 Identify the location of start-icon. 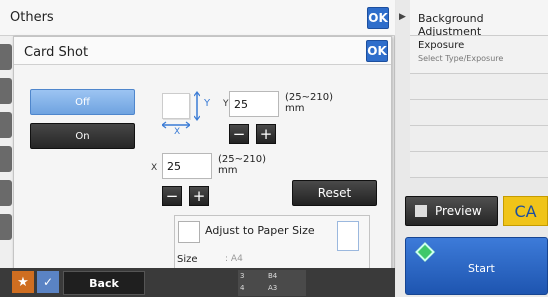
(425, 252).